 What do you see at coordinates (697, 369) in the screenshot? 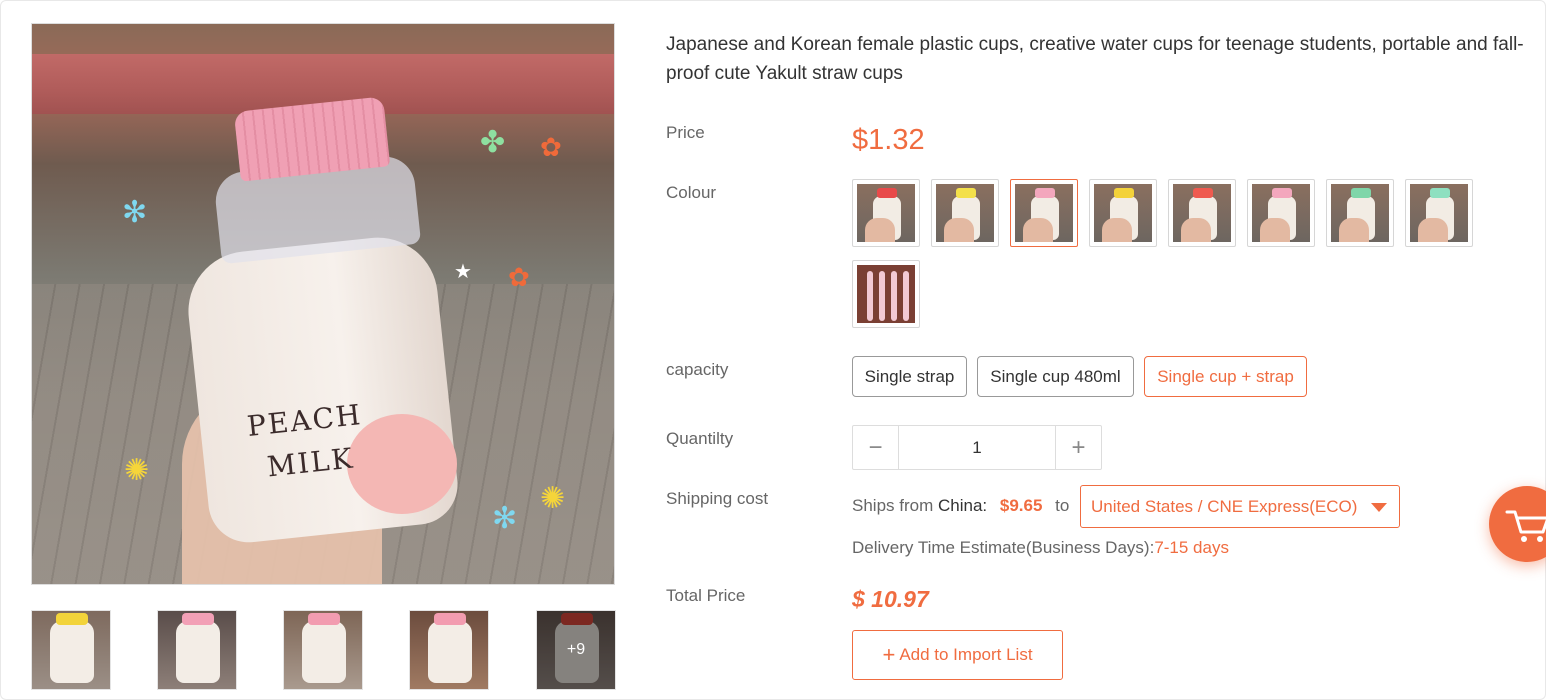
I see `capacity-label: capacity` at bounding box center [697, 369].